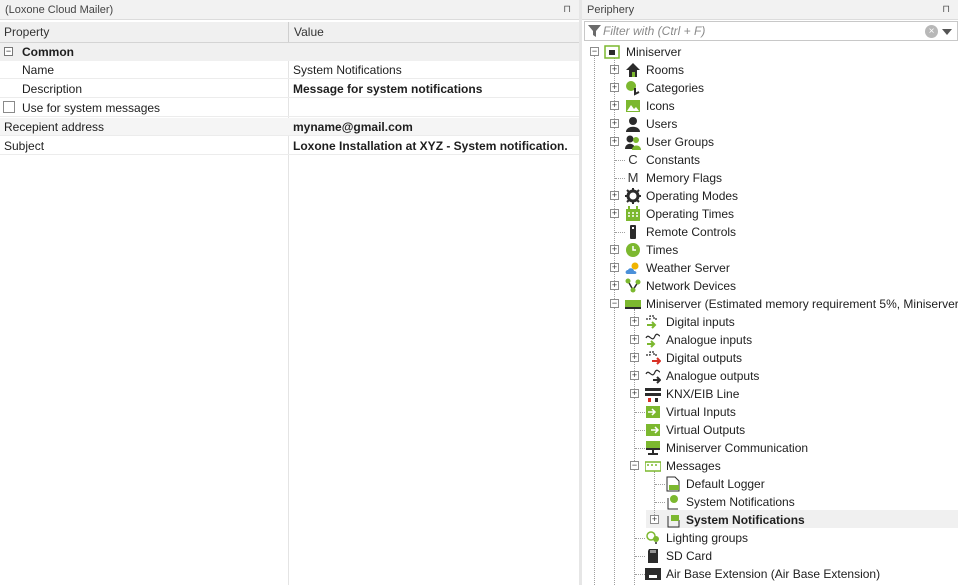  Describe the element at coordinates (24, 146) in the screenshot. I see `property-key: Subject` at that location.